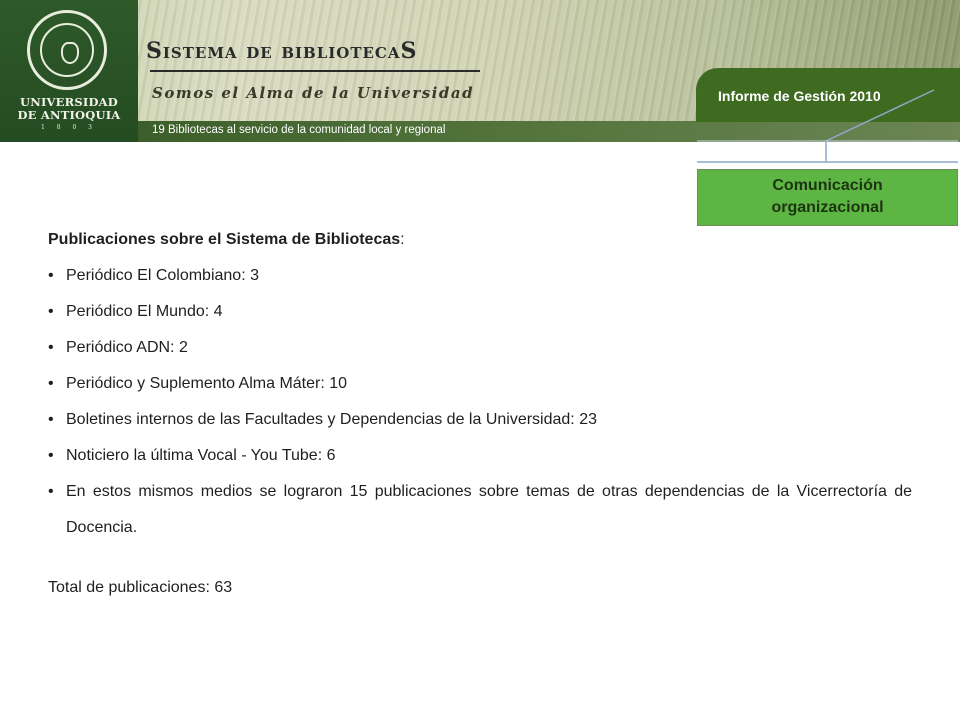  I want to click on list-item: Periódico El Colombiano: 3, so click(480, 276).